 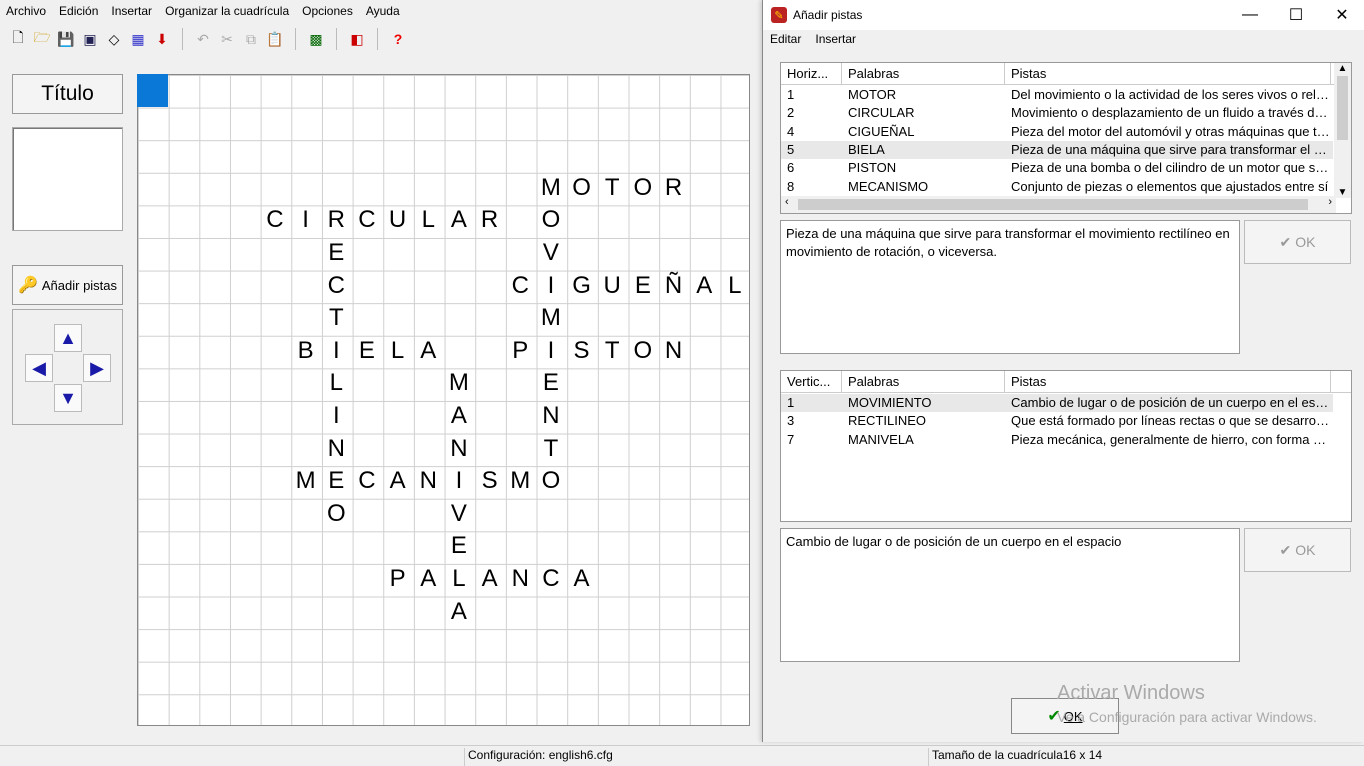 What do you see at coordinates (1297, 550) in the screenshot?
I see `vertical-ok-button: ✔ OK` at bounding box center [1297, 550].